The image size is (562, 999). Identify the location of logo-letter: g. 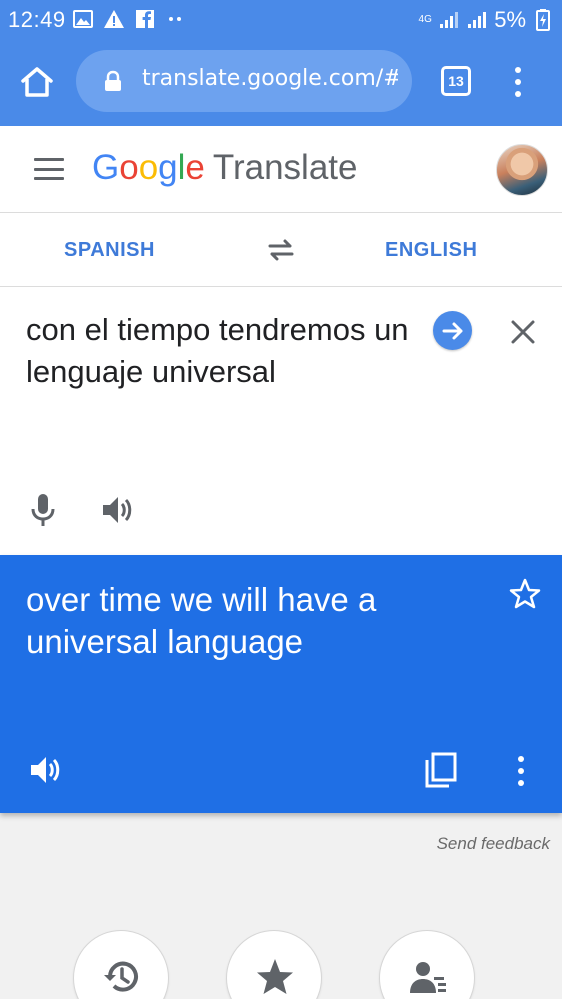
(168, 167).